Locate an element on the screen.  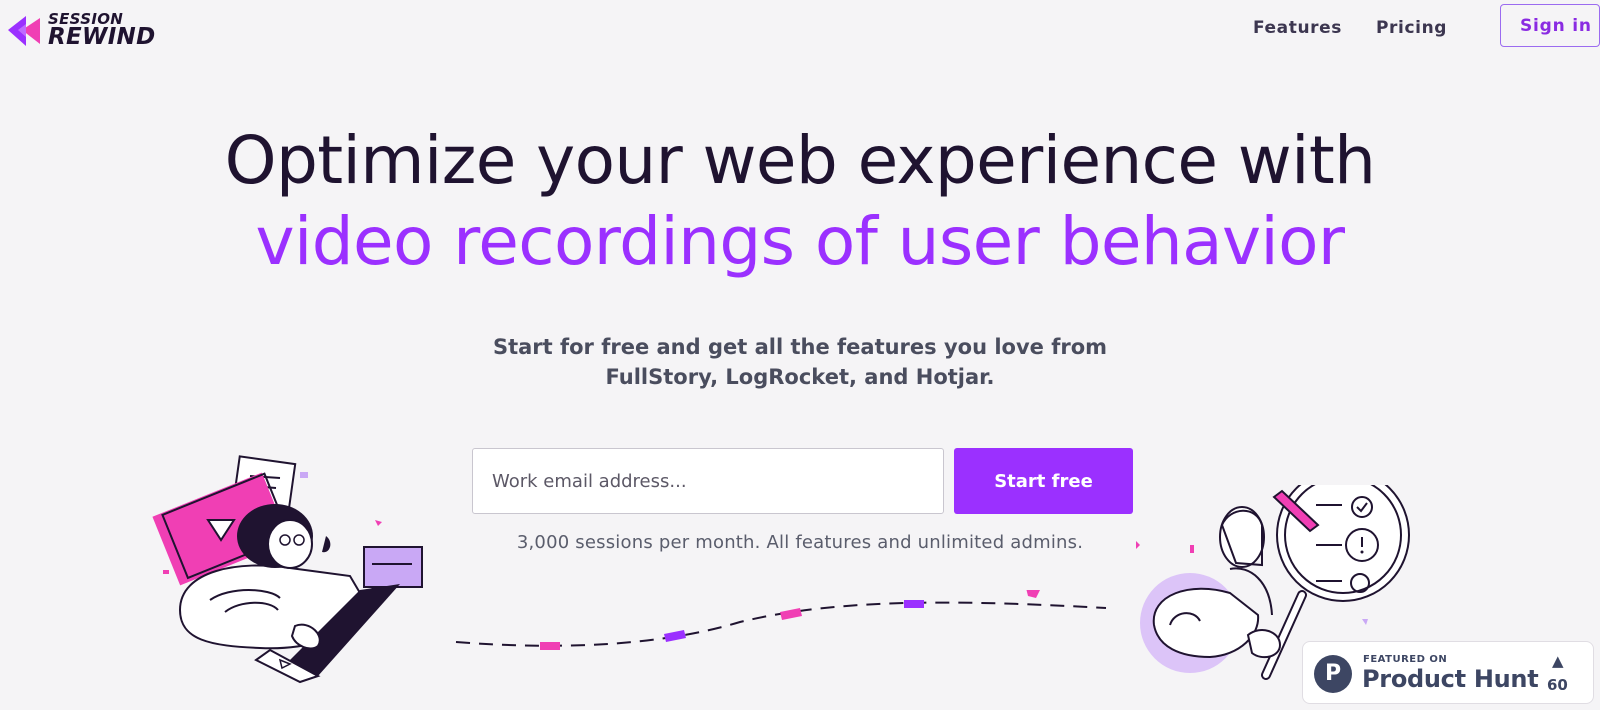
product-hunt-name: Product Hunt is located at coordinates (1450, 679).